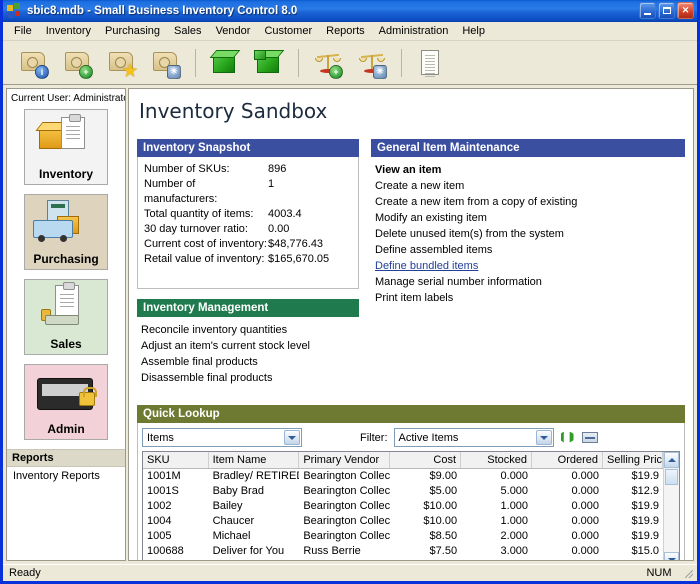 The image size is (700, 584). Describe the element at coordinates (443, 491) in the screenshot. I see `cell-cost: $5.00` at that location.